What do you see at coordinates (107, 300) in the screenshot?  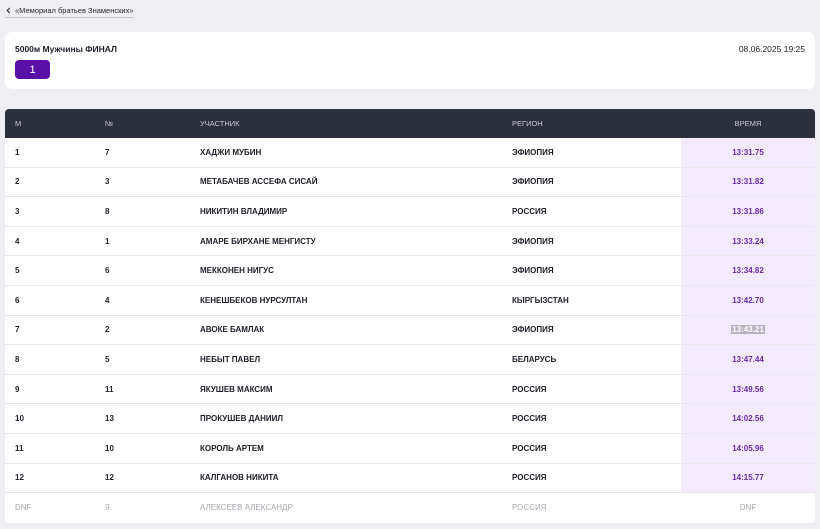 I see `cell-number: 4` at bounding box center [107, 300].